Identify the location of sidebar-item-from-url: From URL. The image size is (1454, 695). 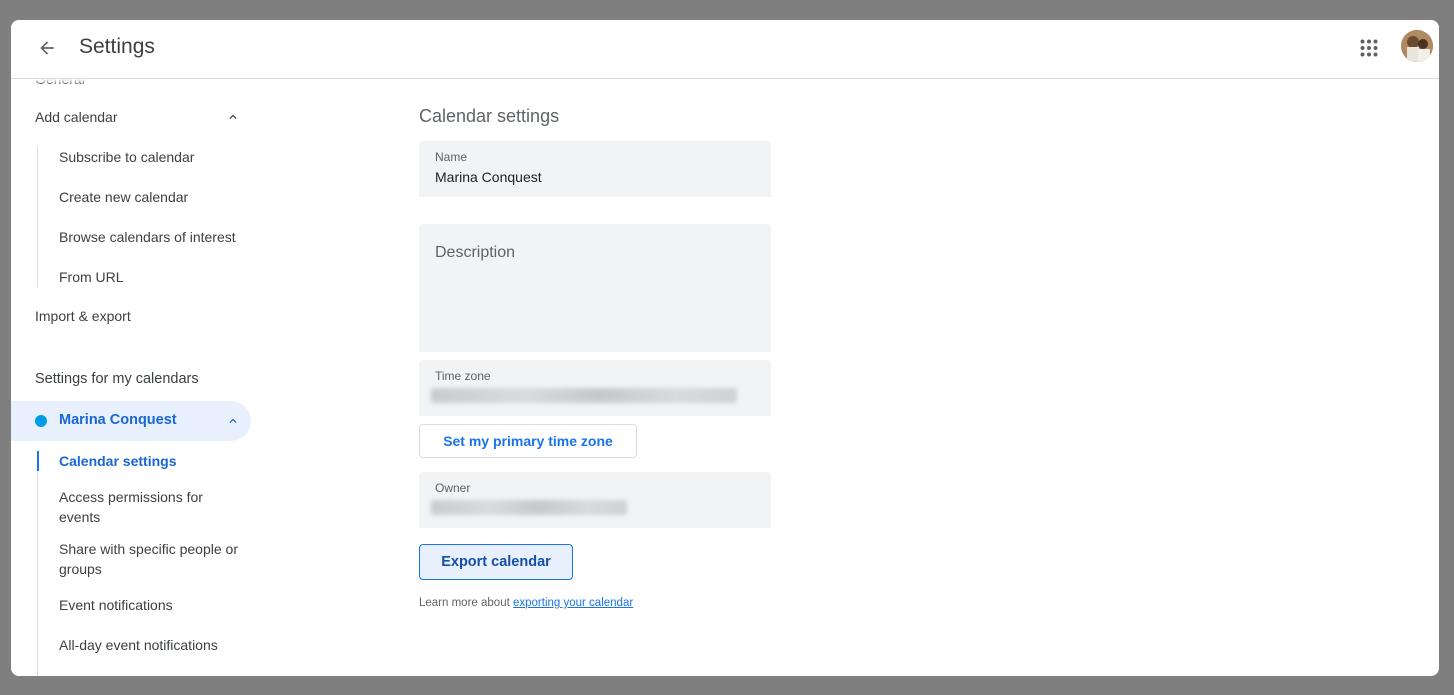
(91, 277).